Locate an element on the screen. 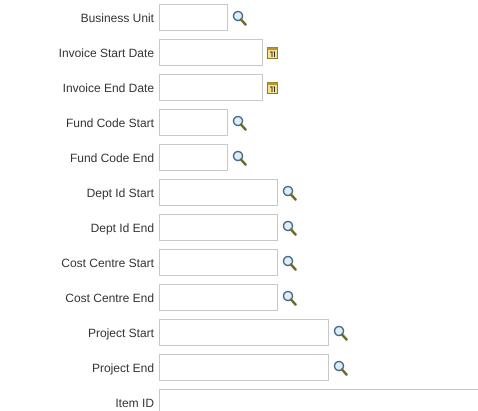 The height and width of the screenshot is (411, 478). field-label: Dept Id Start is located at coordinates (120, 193).